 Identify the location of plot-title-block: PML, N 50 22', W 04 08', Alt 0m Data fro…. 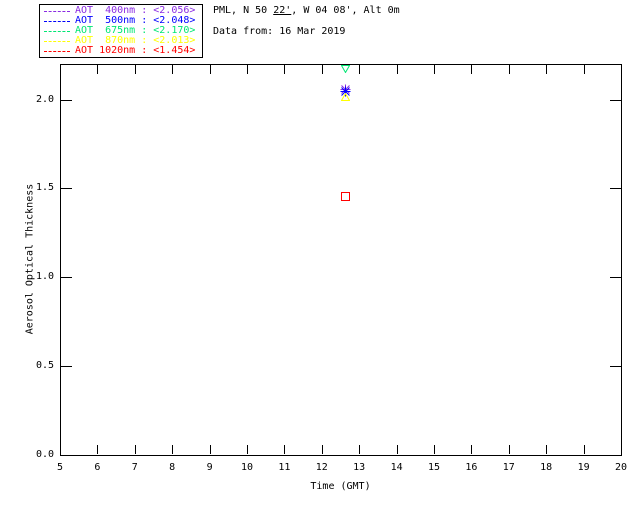
(306, 21).